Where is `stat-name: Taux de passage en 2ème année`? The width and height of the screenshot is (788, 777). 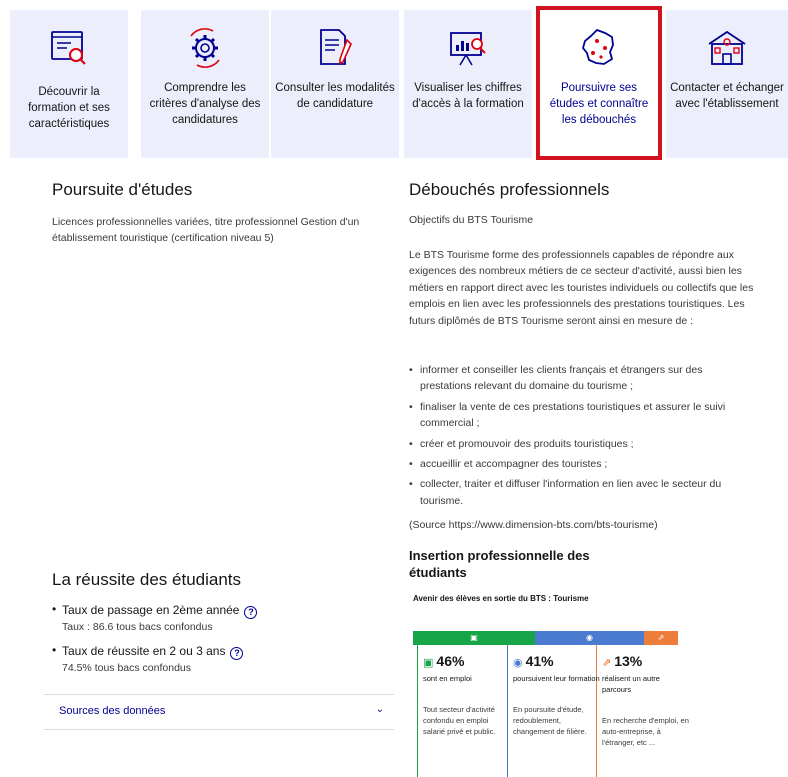 stat-name: Taux de passage en 2ème année is located at coordinates (151, 610).